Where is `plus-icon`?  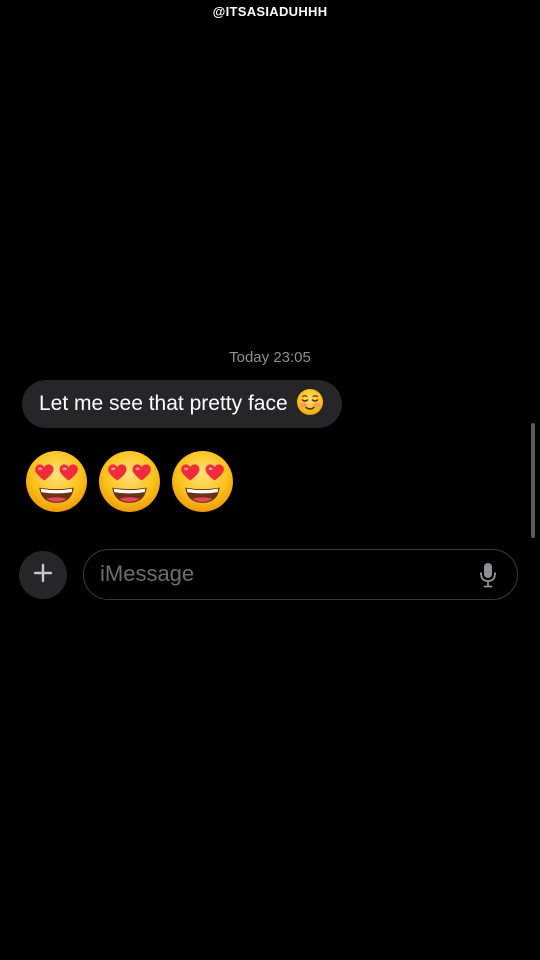 plus-icon is located at coordinates (43, 575).